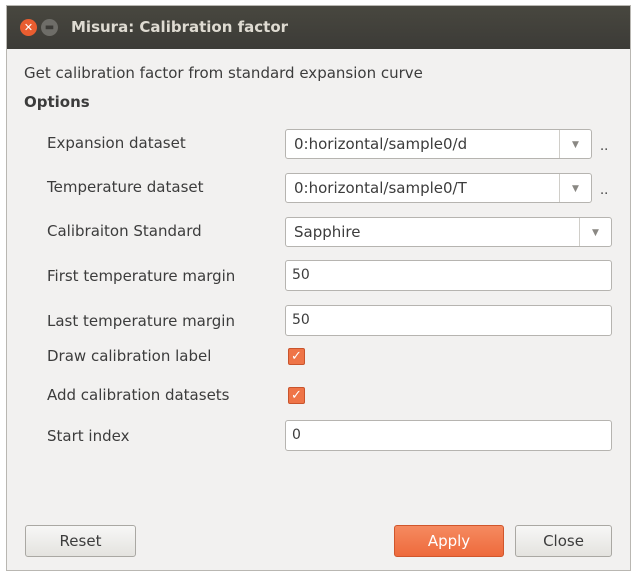 The height and width of the screenshot is (574, 638). I want to click on expansion-dataset-combo: 0:horizontal/sample0/d ▼, so click(438, 144).